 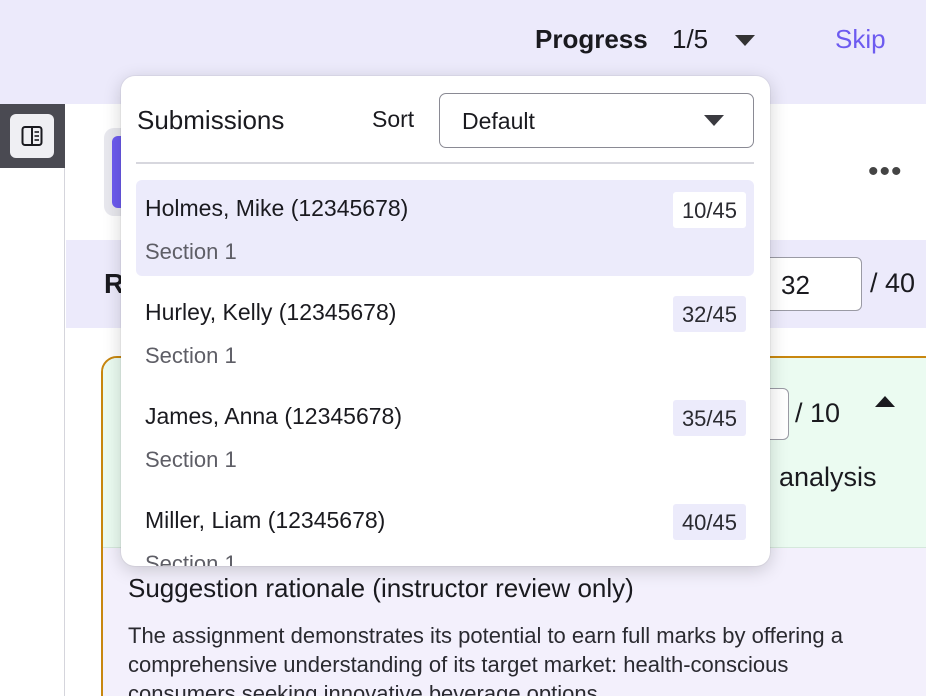 What do you see at coordinates (274, 416) in the screenshot?
I see `submission-name: James, Anna (12345678)` at bounding box center [274, 416].